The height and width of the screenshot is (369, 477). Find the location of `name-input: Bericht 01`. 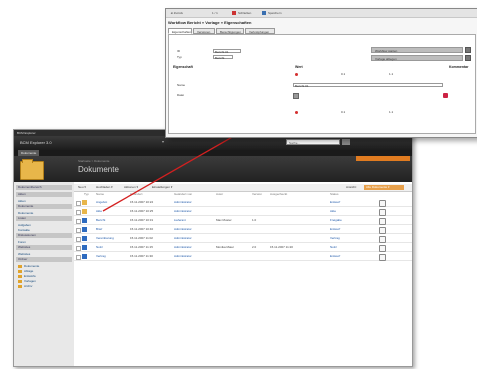

name-input: Bericht 01 is located at coordinates (368, 85).